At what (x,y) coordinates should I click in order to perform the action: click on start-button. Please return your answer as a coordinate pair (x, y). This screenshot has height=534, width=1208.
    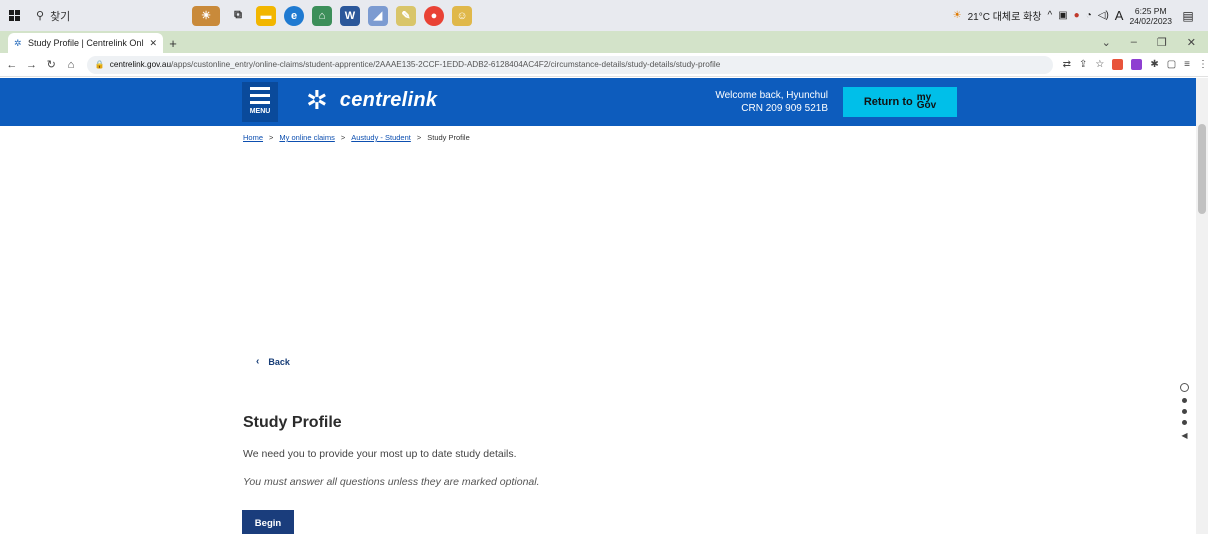
    Looking at the image, I should click on (14, 15).